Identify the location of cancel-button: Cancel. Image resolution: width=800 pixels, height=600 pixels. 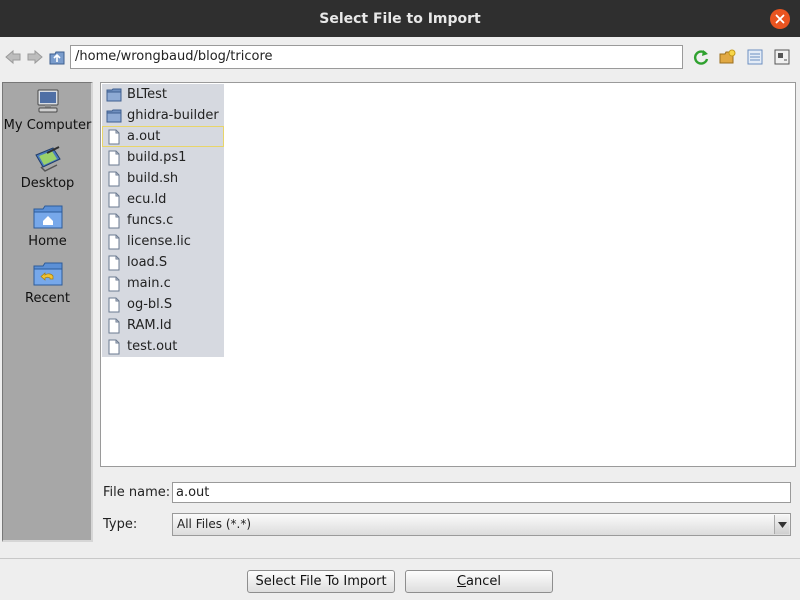
(479, 581).